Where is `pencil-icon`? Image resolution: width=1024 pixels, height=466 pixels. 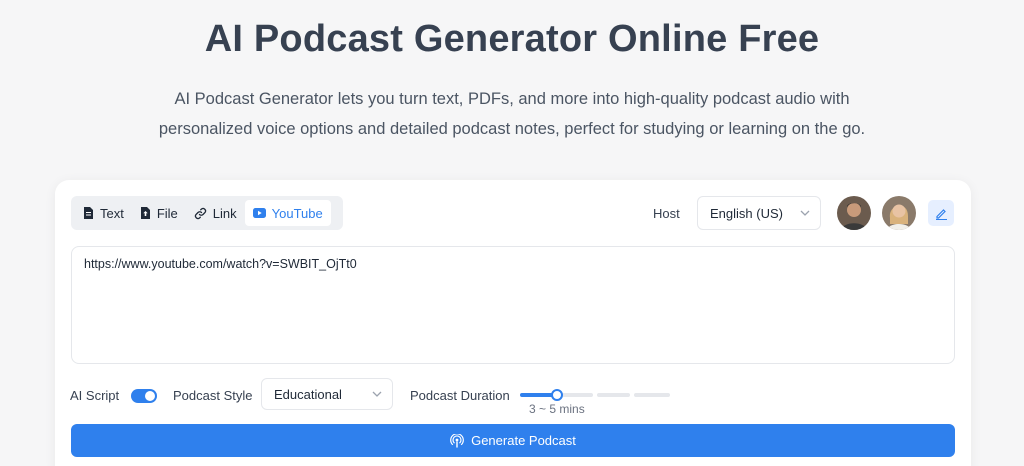
pencil-icon is located at coordinates (941, 214).